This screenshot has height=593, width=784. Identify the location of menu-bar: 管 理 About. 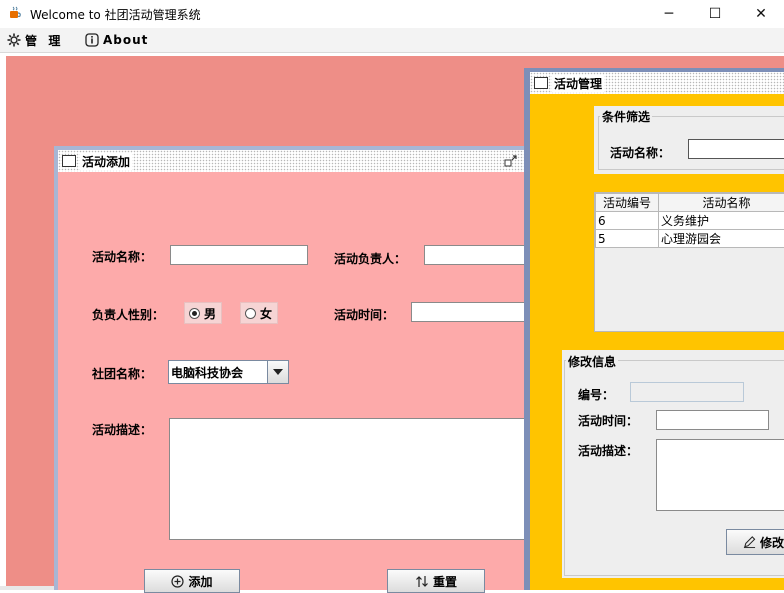
(392, 40).